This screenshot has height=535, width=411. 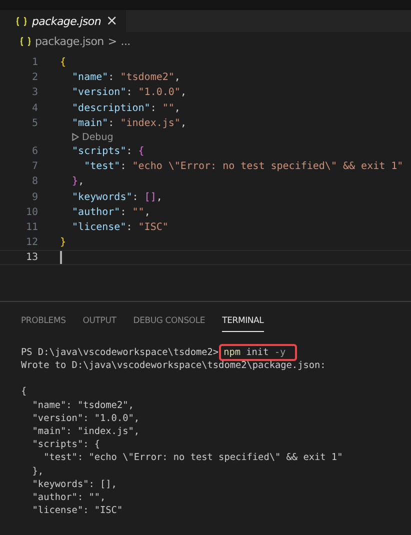 What do you see at coordinates (74, 484) in the screenshot?
I see `terminal-line: "keywords": [],` at bounding box center [74, 484].